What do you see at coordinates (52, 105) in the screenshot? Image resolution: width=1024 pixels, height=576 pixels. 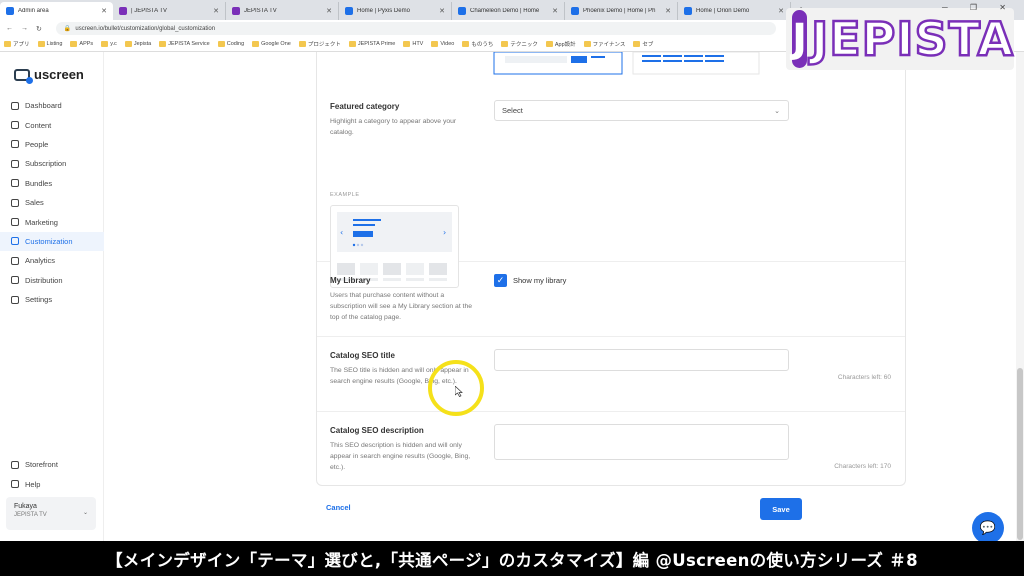 I see `sidebar-item-dashboard: Dashboard` at bounding box center [52, 105].